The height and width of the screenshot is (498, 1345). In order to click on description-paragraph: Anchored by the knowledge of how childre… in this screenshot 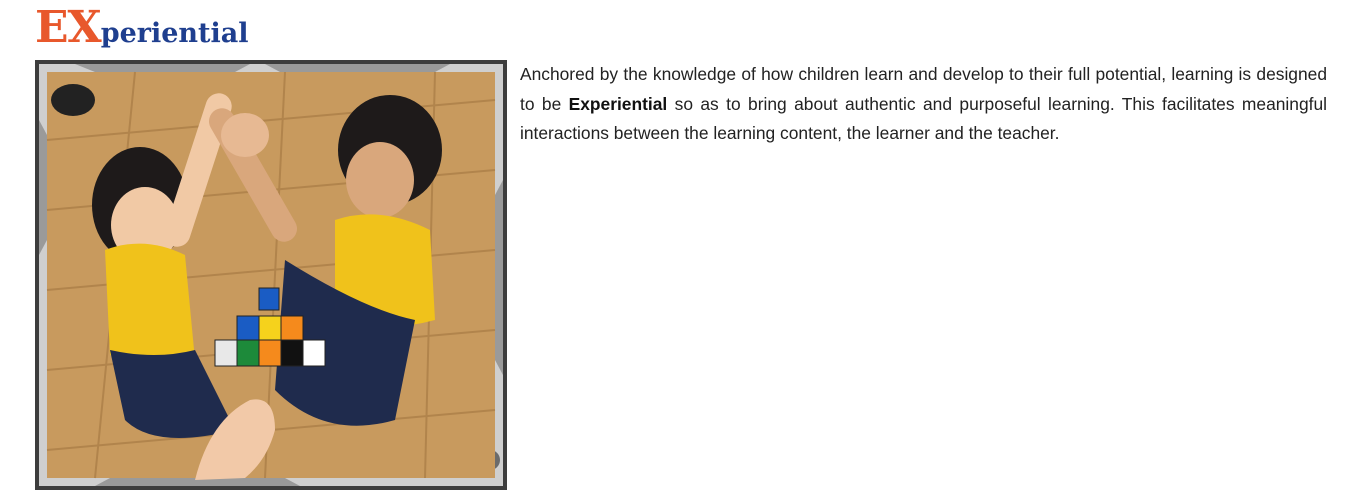, I will do `click(923, 104)`.